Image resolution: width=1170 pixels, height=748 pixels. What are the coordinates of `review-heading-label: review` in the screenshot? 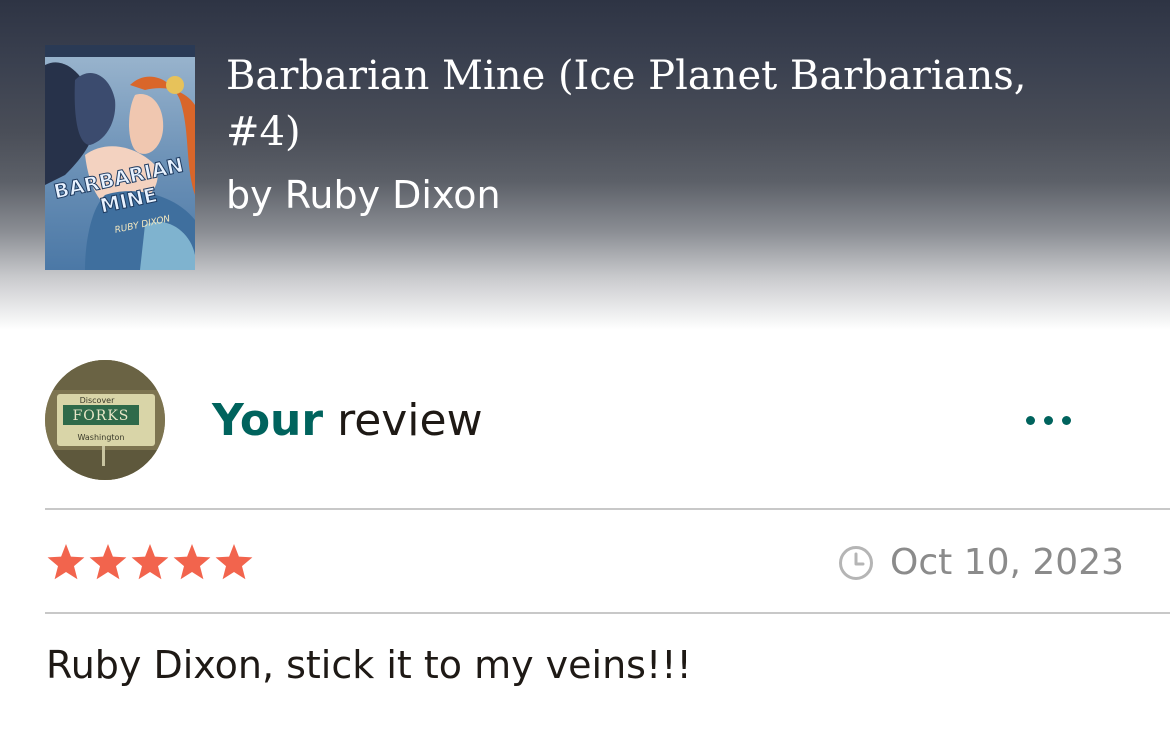 It's located at (403, 420).